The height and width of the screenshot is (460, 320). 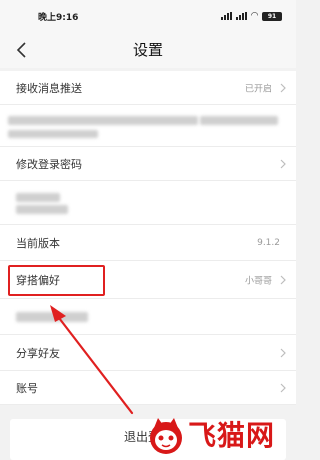 What do you see at coordinates (92, 360) in the screenshot?
I see `annotation-arrow` at bounding box center [92, 360].